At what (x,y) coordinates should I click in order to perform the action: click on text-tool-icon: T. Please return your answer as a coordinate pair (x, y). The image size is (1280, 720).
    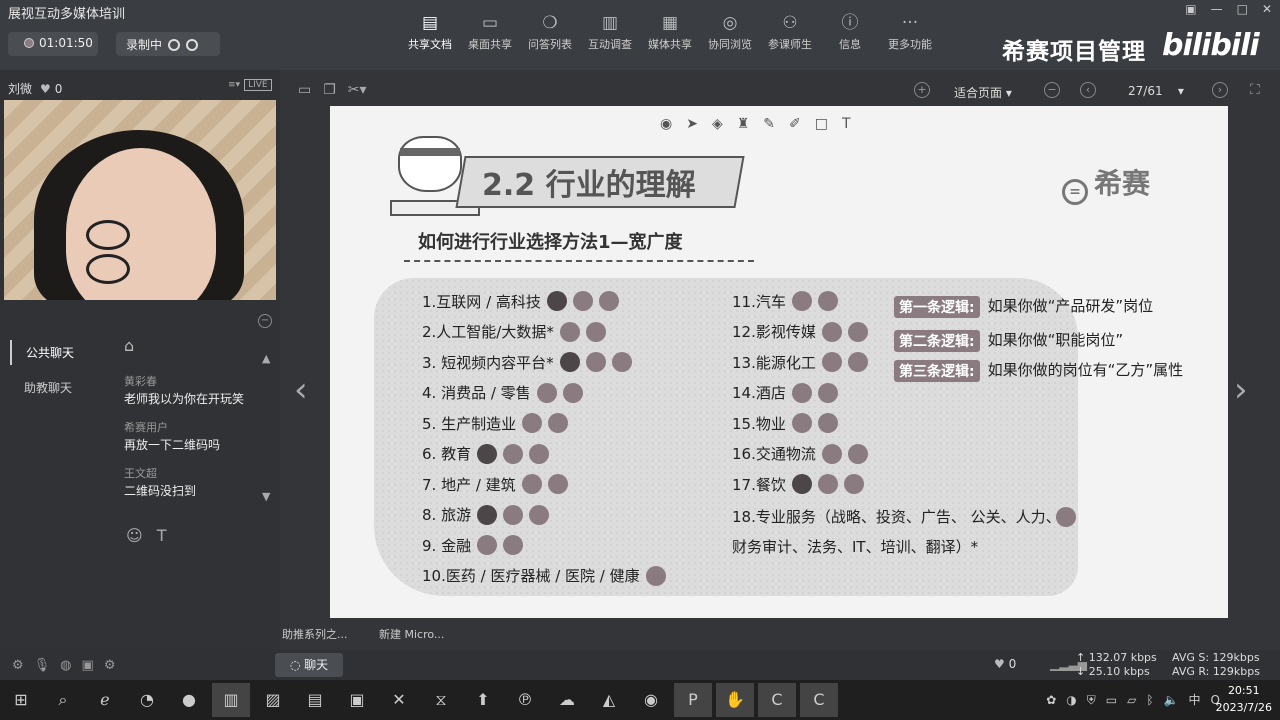
    Looking at the image, I should click on (846, 124).